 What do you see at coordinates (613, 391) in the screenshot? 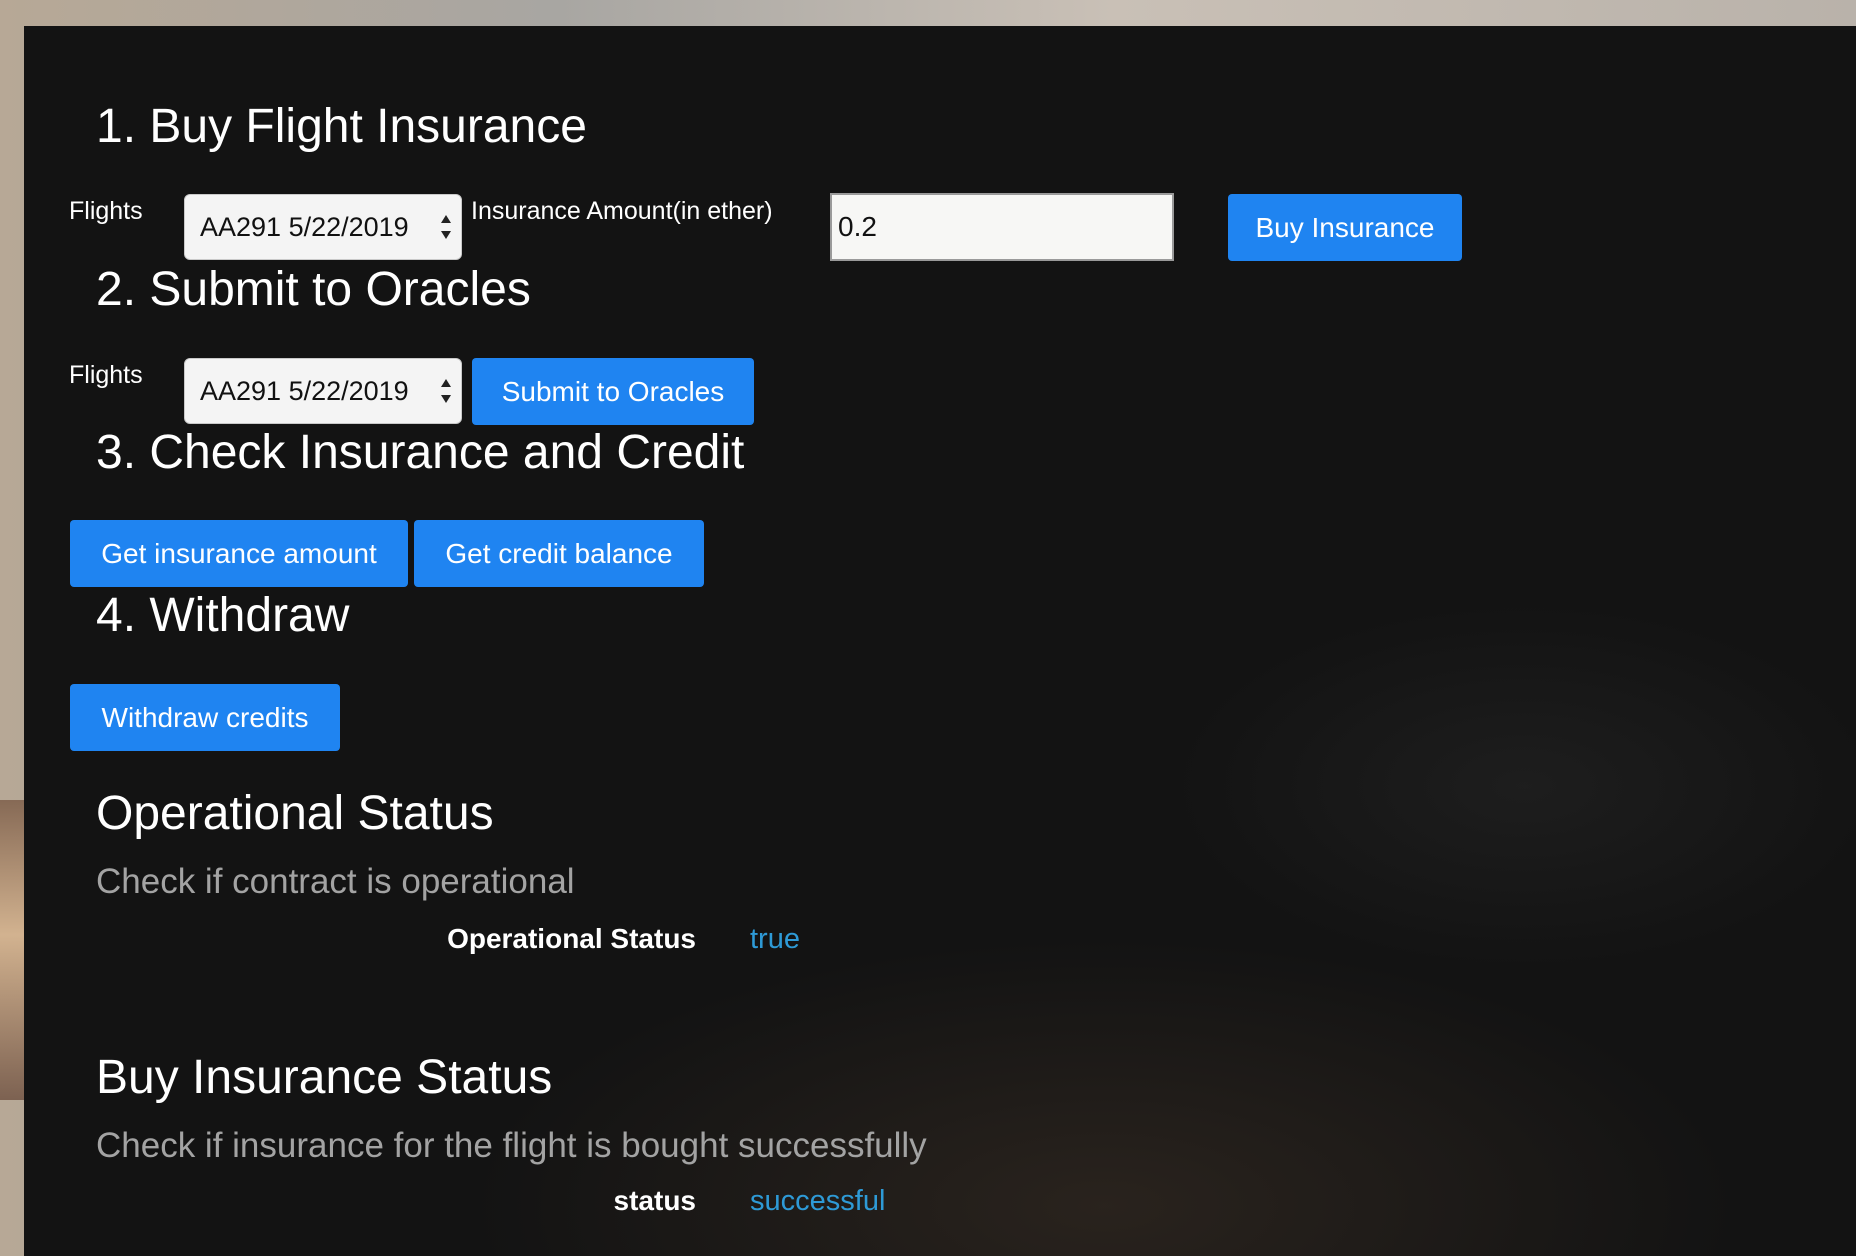
I see `submit-to-oracles-button: Submit to Oracles` at bounding box center [613, 391].